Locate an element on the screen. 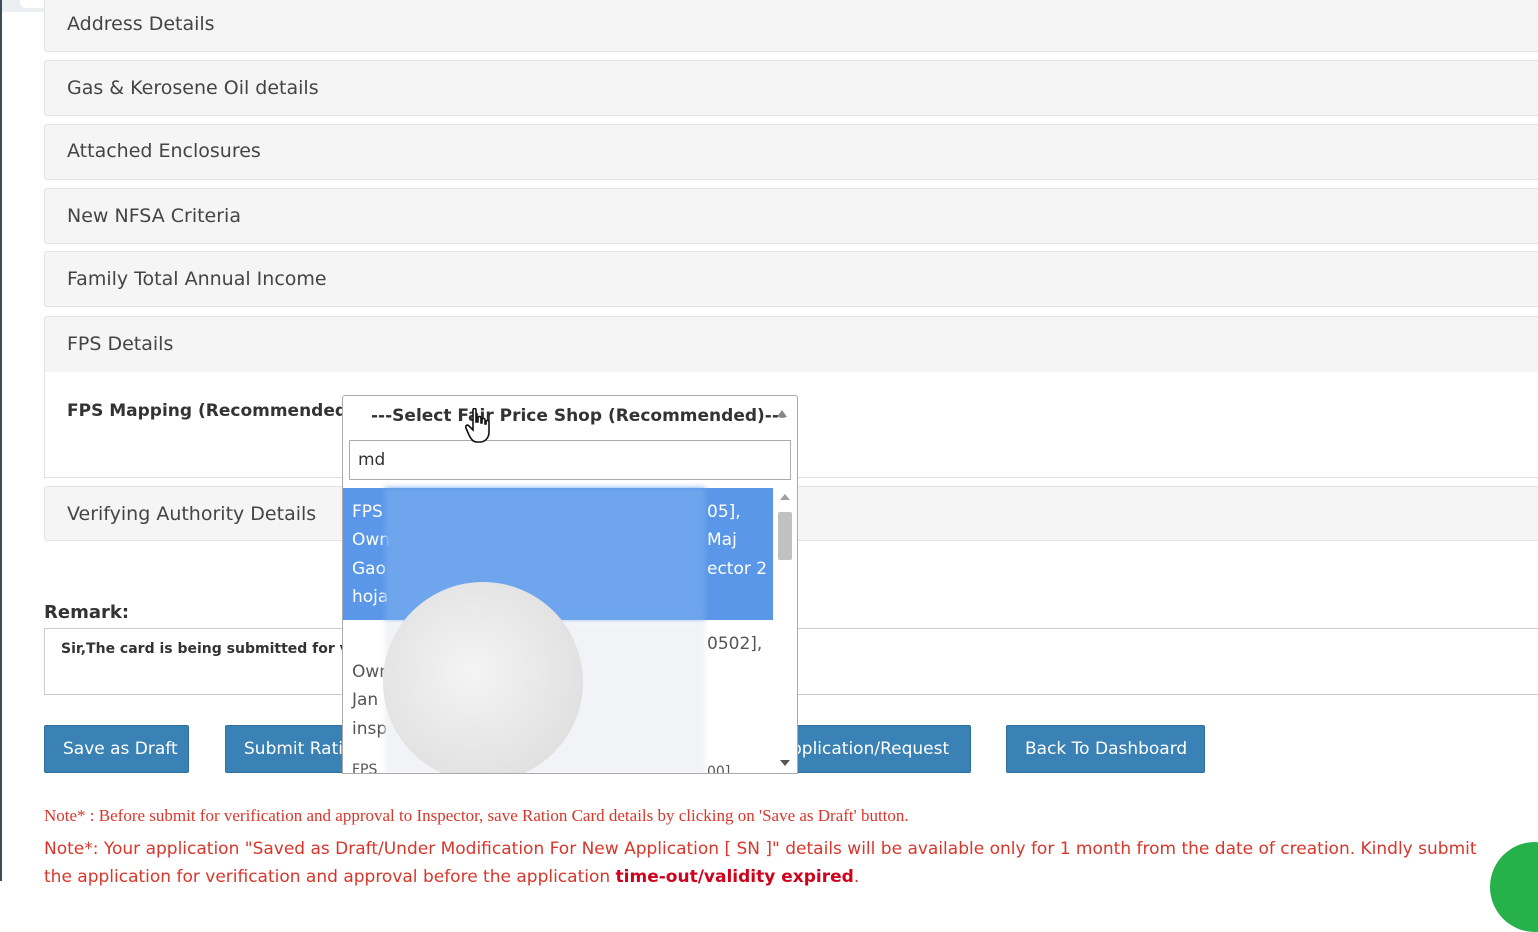 This screenshot has height=932, width=1538. option-text: 05], is located at coordinates (724, 512).